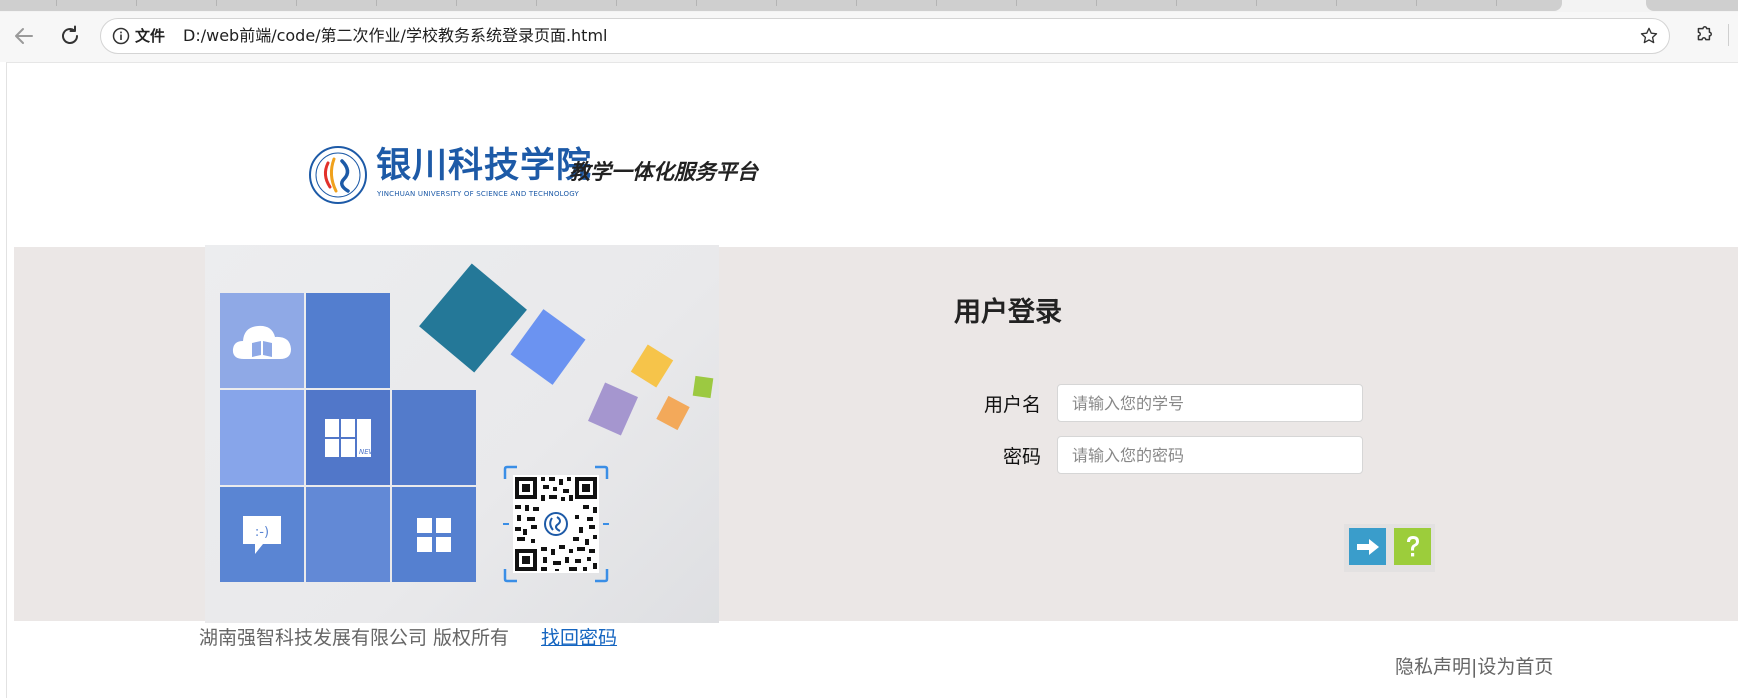 This screenshot has width=1738, height=698. I want to click on file-chip: 文件, so click(150, 36).